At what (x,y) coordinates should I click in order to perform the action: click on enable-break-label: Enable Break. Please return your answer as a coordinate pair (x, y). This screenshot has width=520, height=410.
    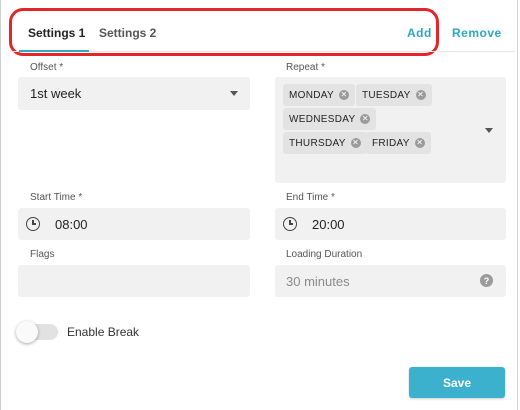
    Looking at the image, I should click on (103, 332).